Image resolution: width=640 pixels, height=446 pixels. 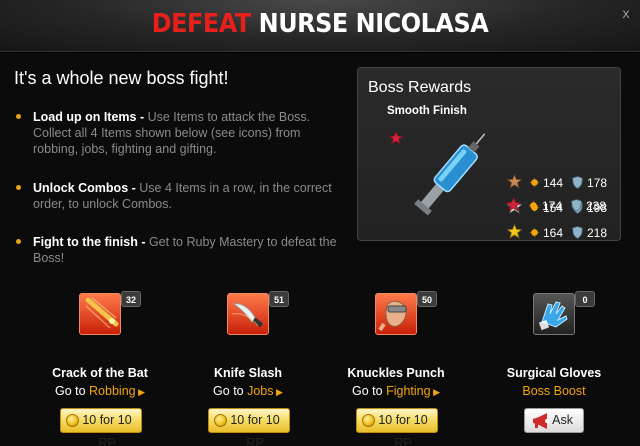 What do you see at coordinates (260, 391) in the screenshot?
I see `goto-jobs-link: Jobs` at bounding box center [260, 391].